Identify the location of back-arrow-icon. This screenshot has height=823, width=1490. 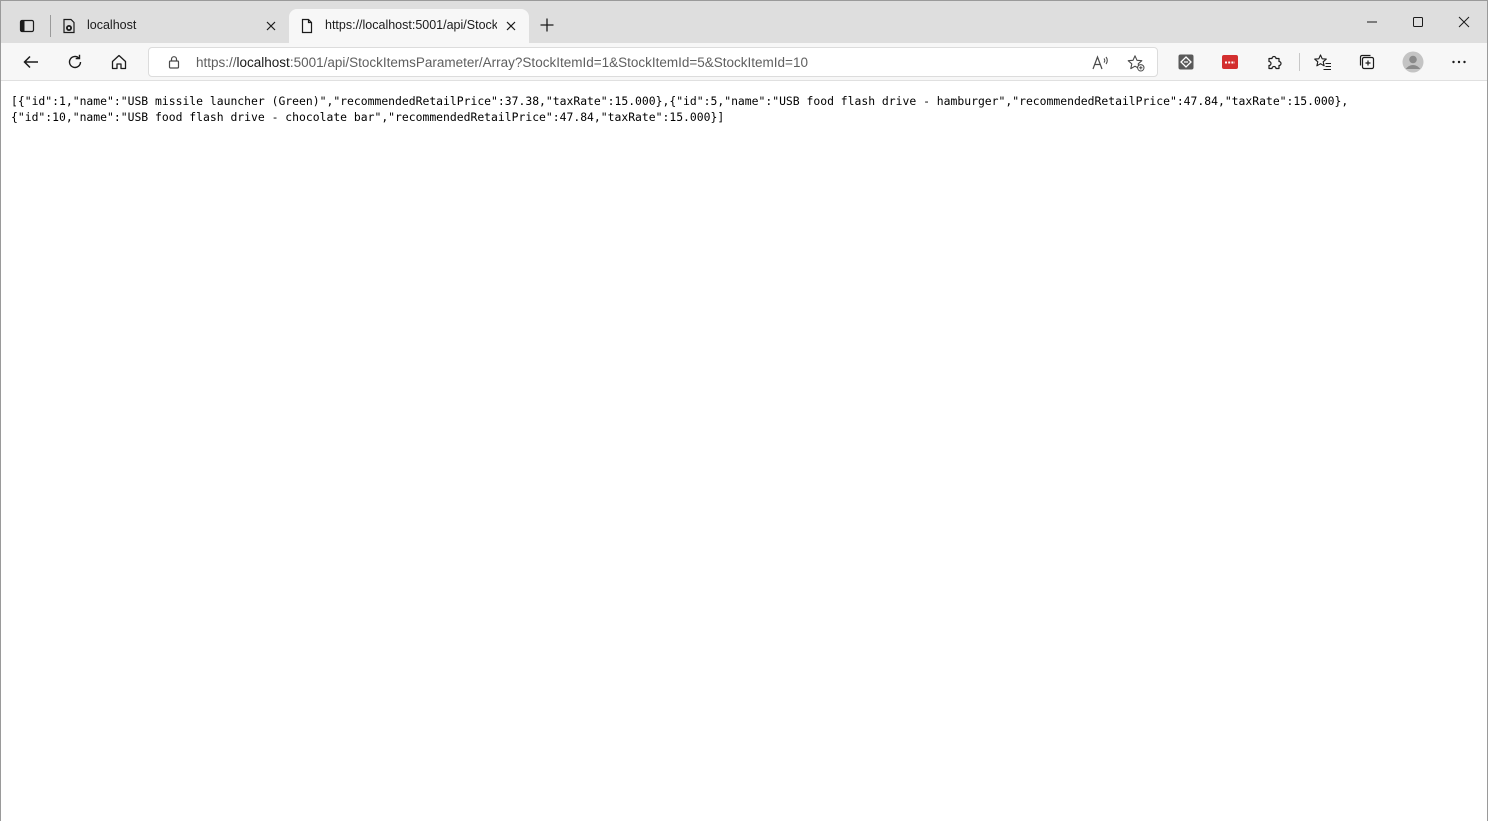
(30, 62).